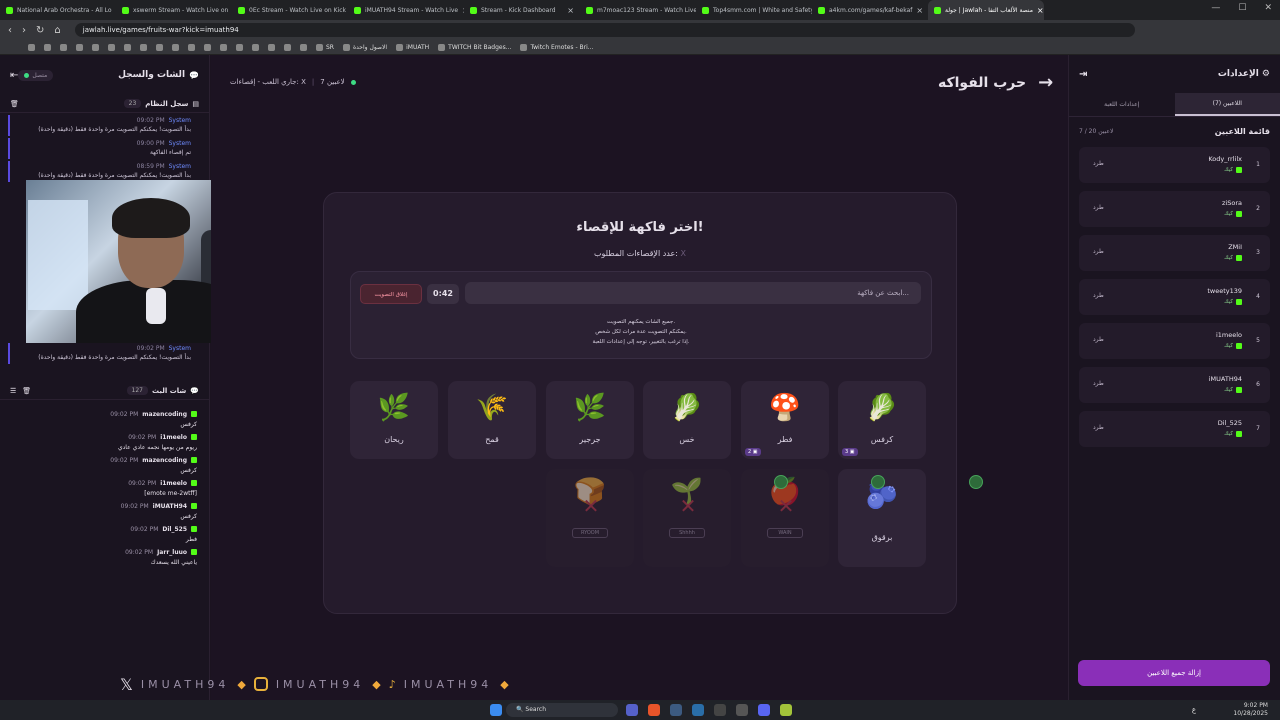 The height and width of the screenshot is (720, 1280). I want to click on bookmark-item: الاصول واحدة, so click(364, 47).